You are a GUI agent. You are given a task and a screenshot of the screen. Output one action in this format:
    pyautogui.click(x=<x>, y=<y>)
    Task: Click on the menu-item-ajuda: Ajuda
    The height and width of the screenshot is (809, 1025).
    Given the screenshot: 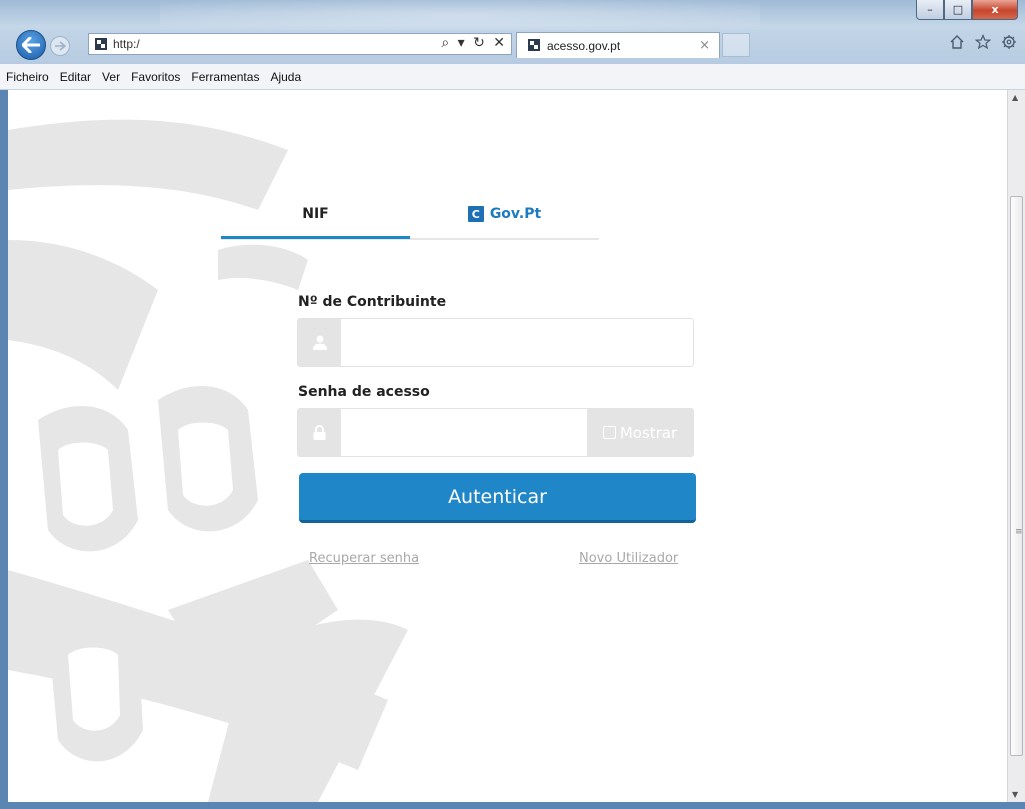 What is the action you would take?
    pyautogui.click(x=285, y=77)
    